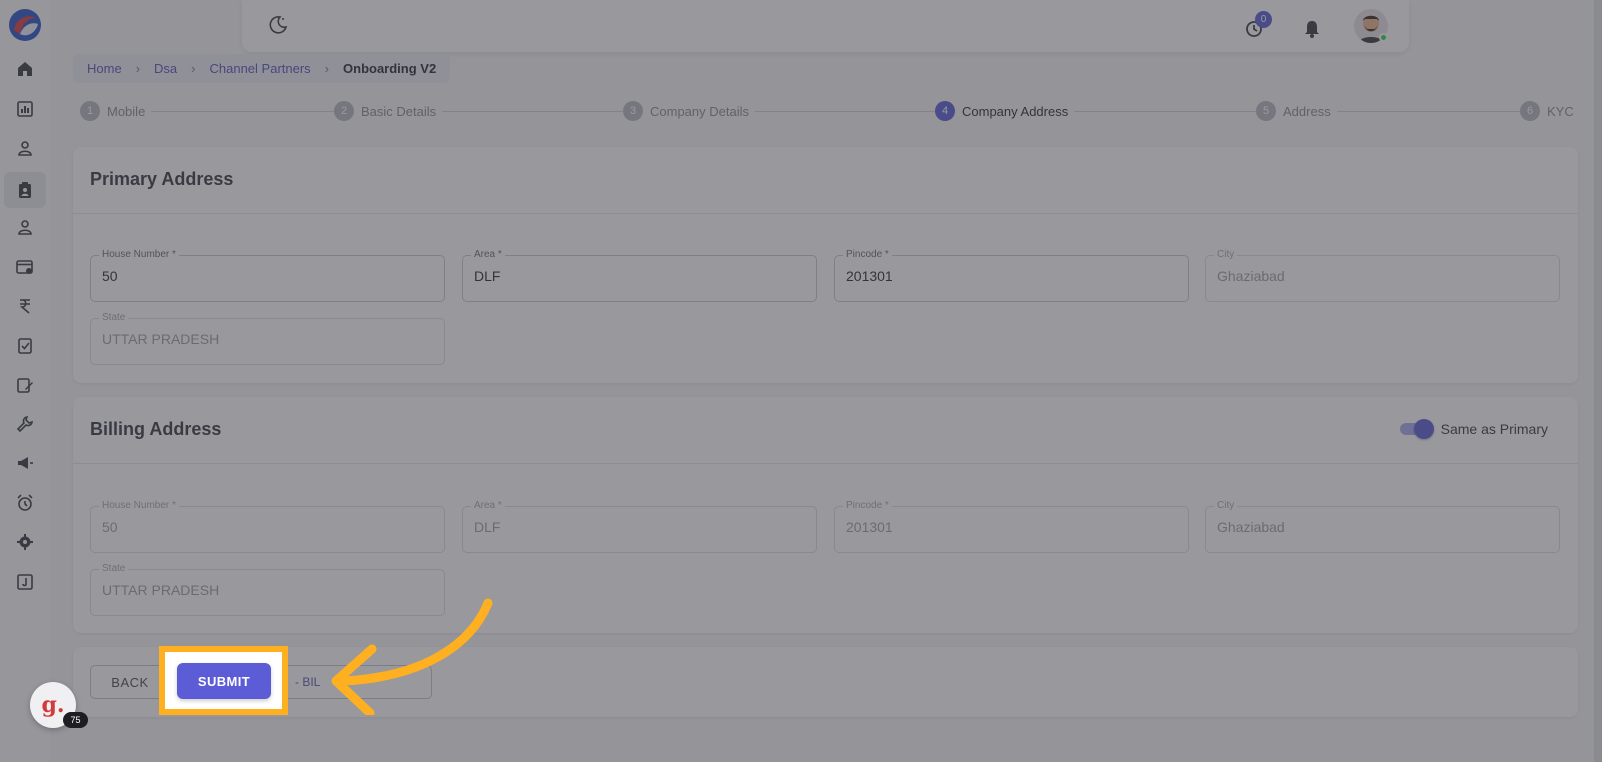  Describe the element at coordinates (25, 109) in the screenshot. I see `dashboard-chart-icon` at that location.